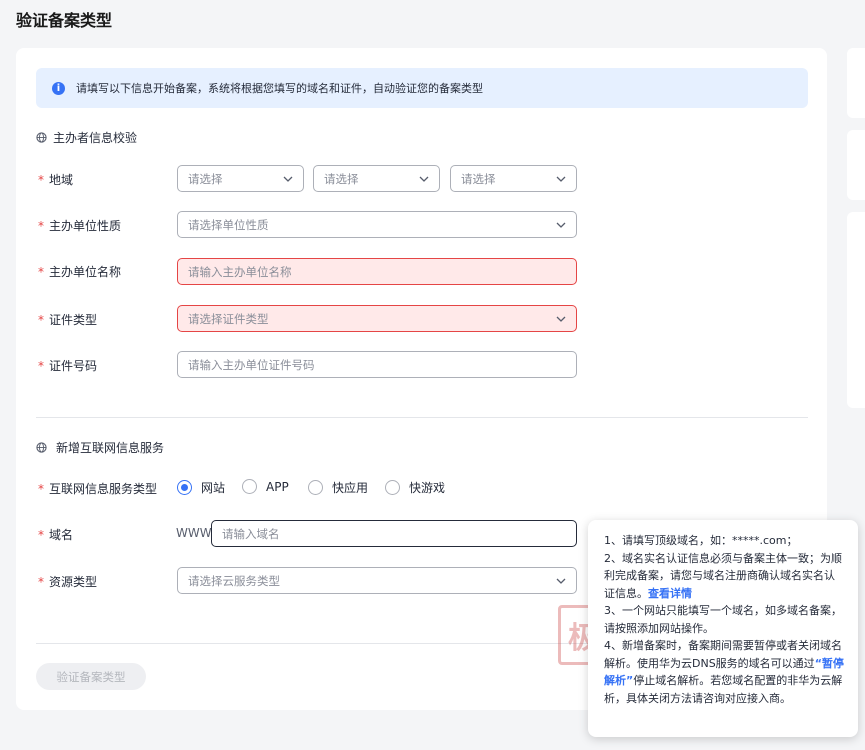  I want to click on unit-nature-label: * 主办单位性质, so click(79, 225).